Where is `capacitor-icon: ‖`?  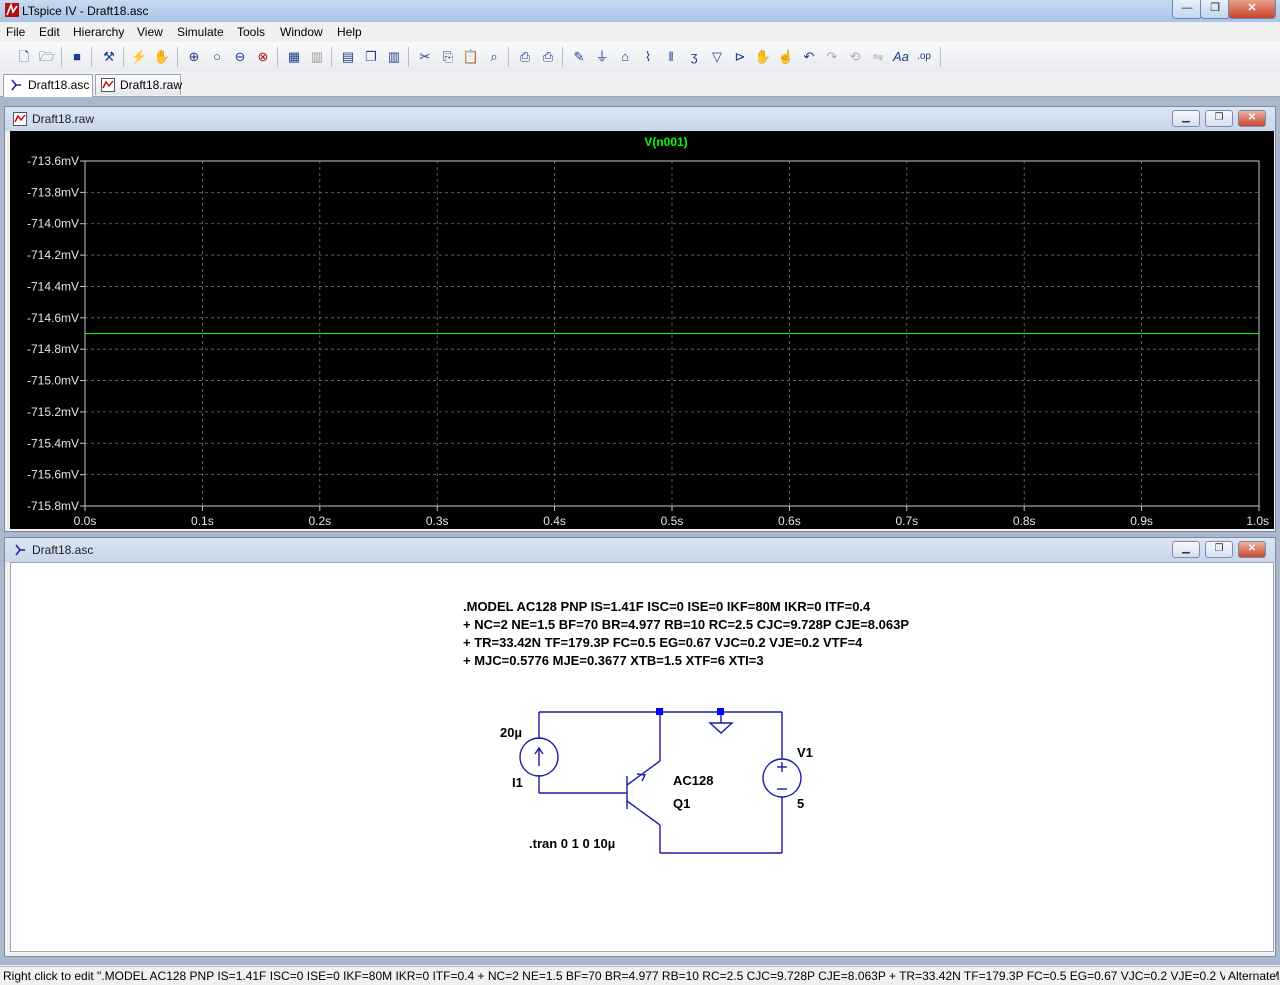
capacitor-icon: ‖ is located at coordinates (671, 57).